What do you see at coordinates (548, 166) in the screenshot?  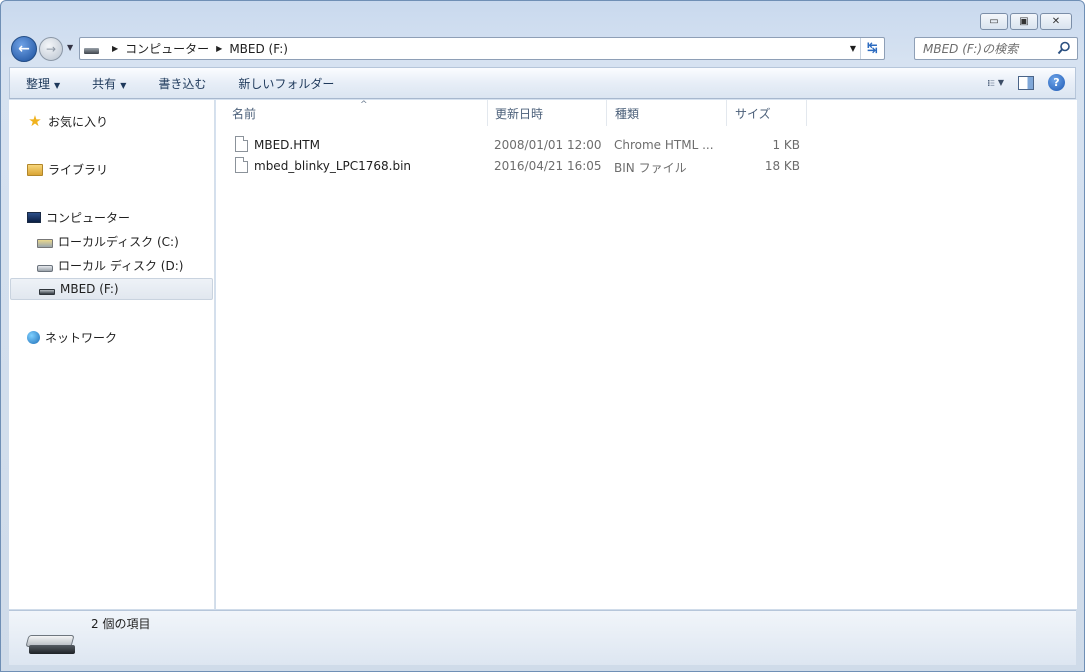 I see `file-date: 2016/04/21 16:05` at bounding box center [548, 166].